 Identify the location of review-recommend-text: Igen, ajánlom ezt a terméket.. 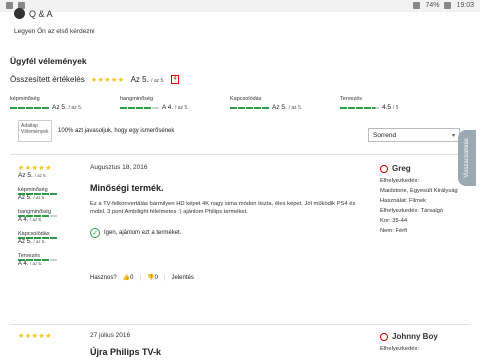
(143, 233).